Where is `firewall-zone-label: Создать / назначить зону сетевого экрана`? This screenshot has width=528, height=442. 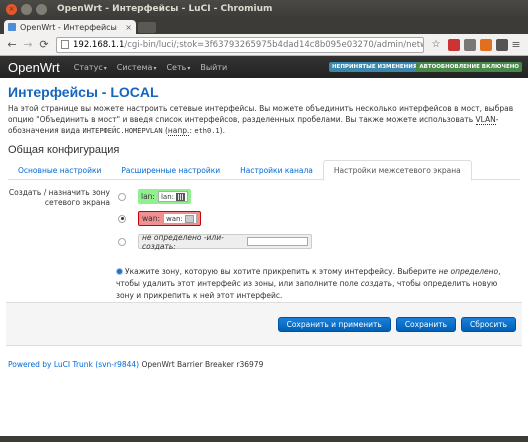
firewall-zone-label: Создать / назначить зону сетевого экрана is located at coordinates (59, 197).